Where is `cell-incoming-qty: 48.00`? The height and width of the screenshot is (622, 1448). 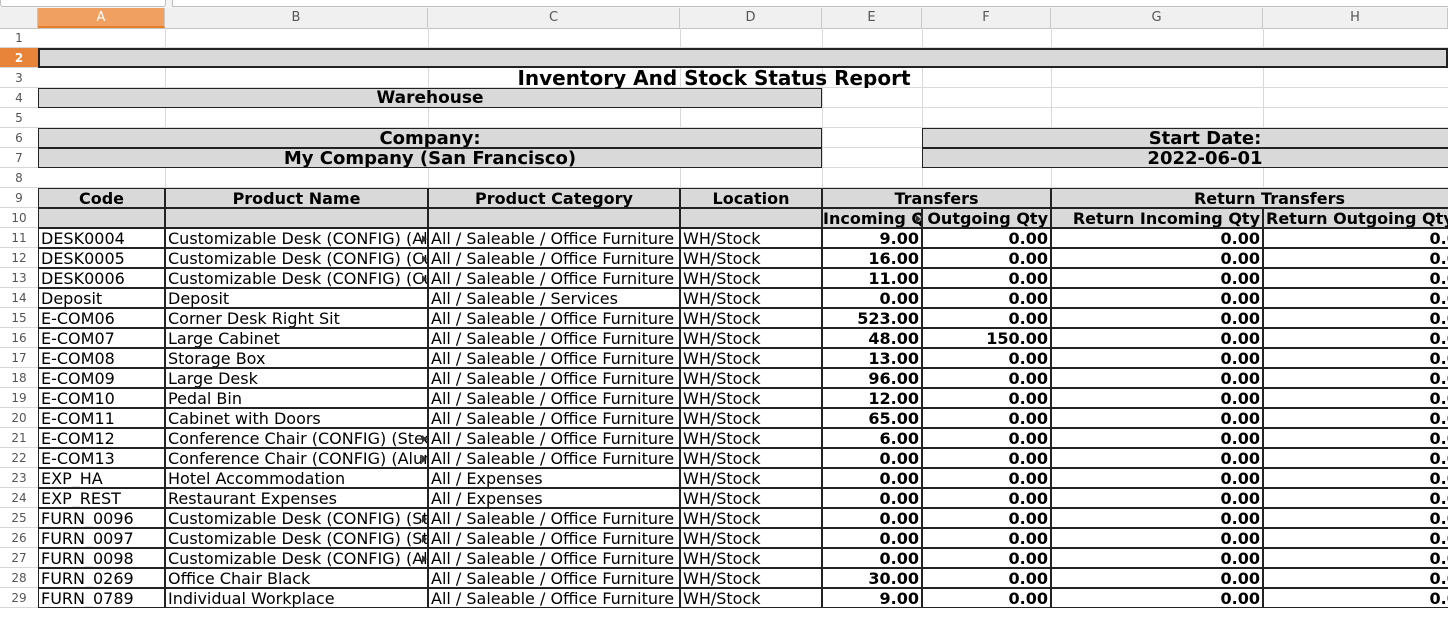 cell-incoming-qty: 48.00 is located at coordinates (872, 338).